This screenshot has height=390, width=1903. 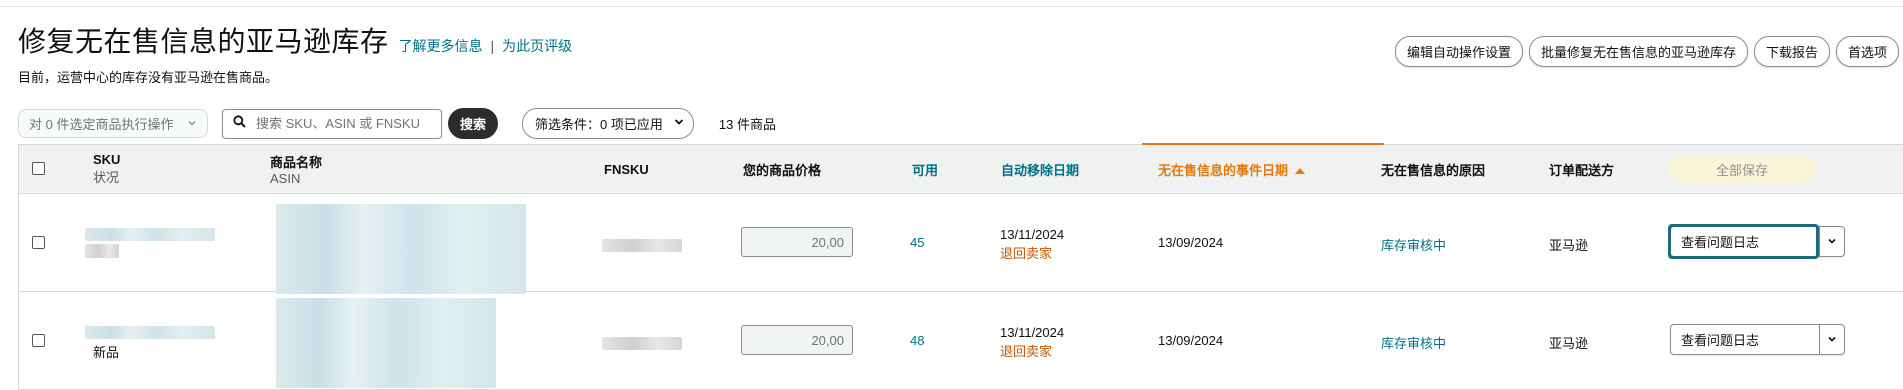 What do you see at coordinates (626, 169) in the screenshot?
I see `col-fnsku: FNSKU` at bounding box center [626, 169].